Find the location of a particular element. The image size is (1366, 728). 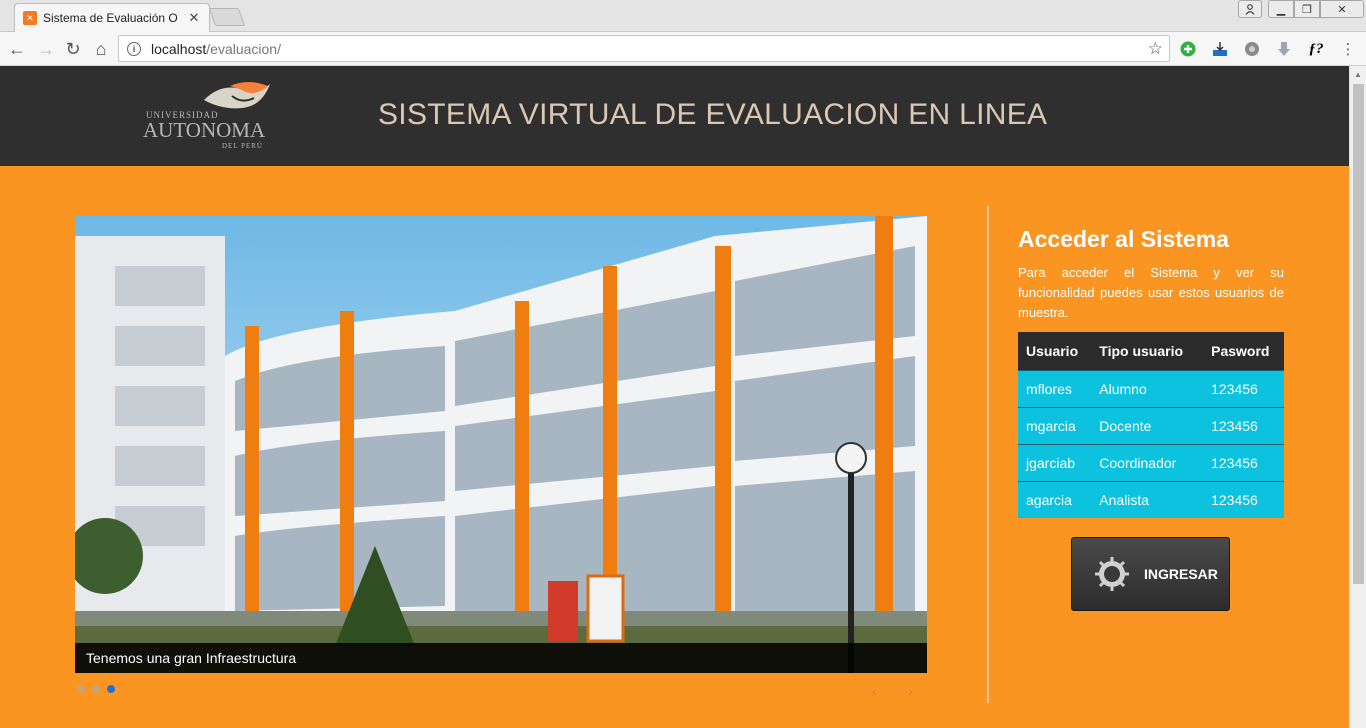

carousel-prev-icon: ‹ is located at coordinates (874, 691).